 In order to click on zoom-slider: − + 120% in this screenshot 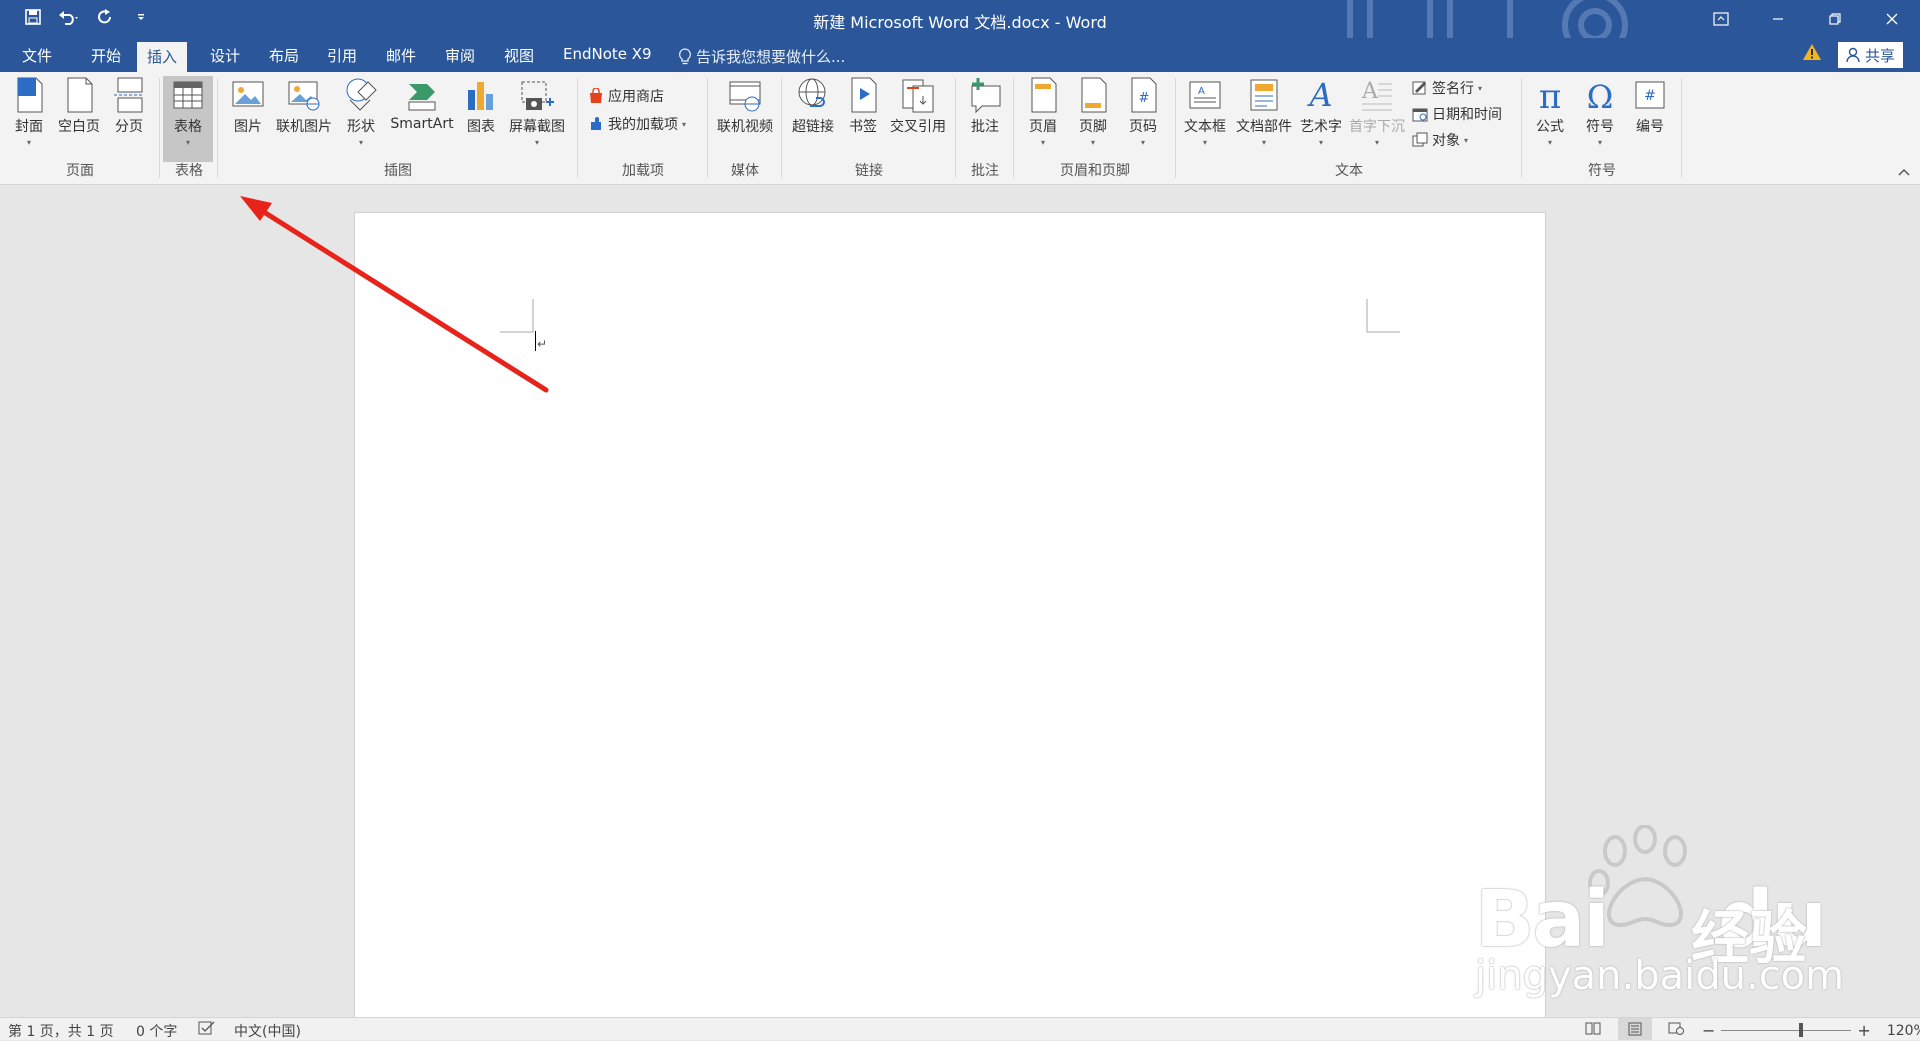, I will do `click(1811, 1030)`.